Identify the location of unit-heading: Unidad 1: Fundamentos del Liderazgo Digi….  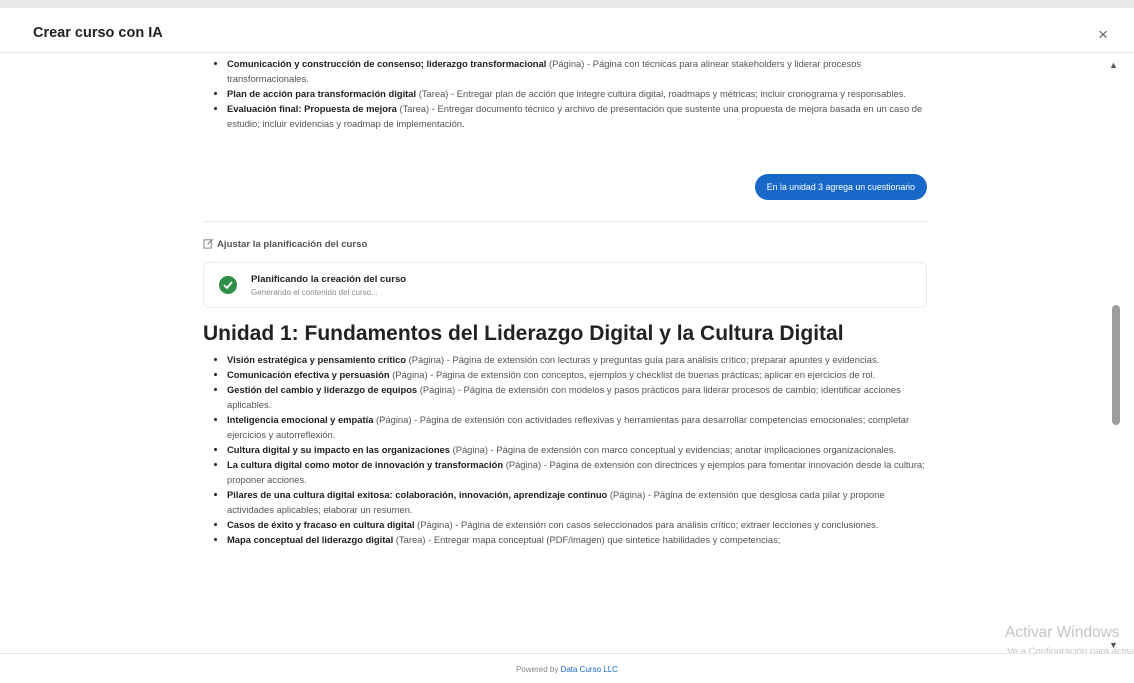
(523, 333).